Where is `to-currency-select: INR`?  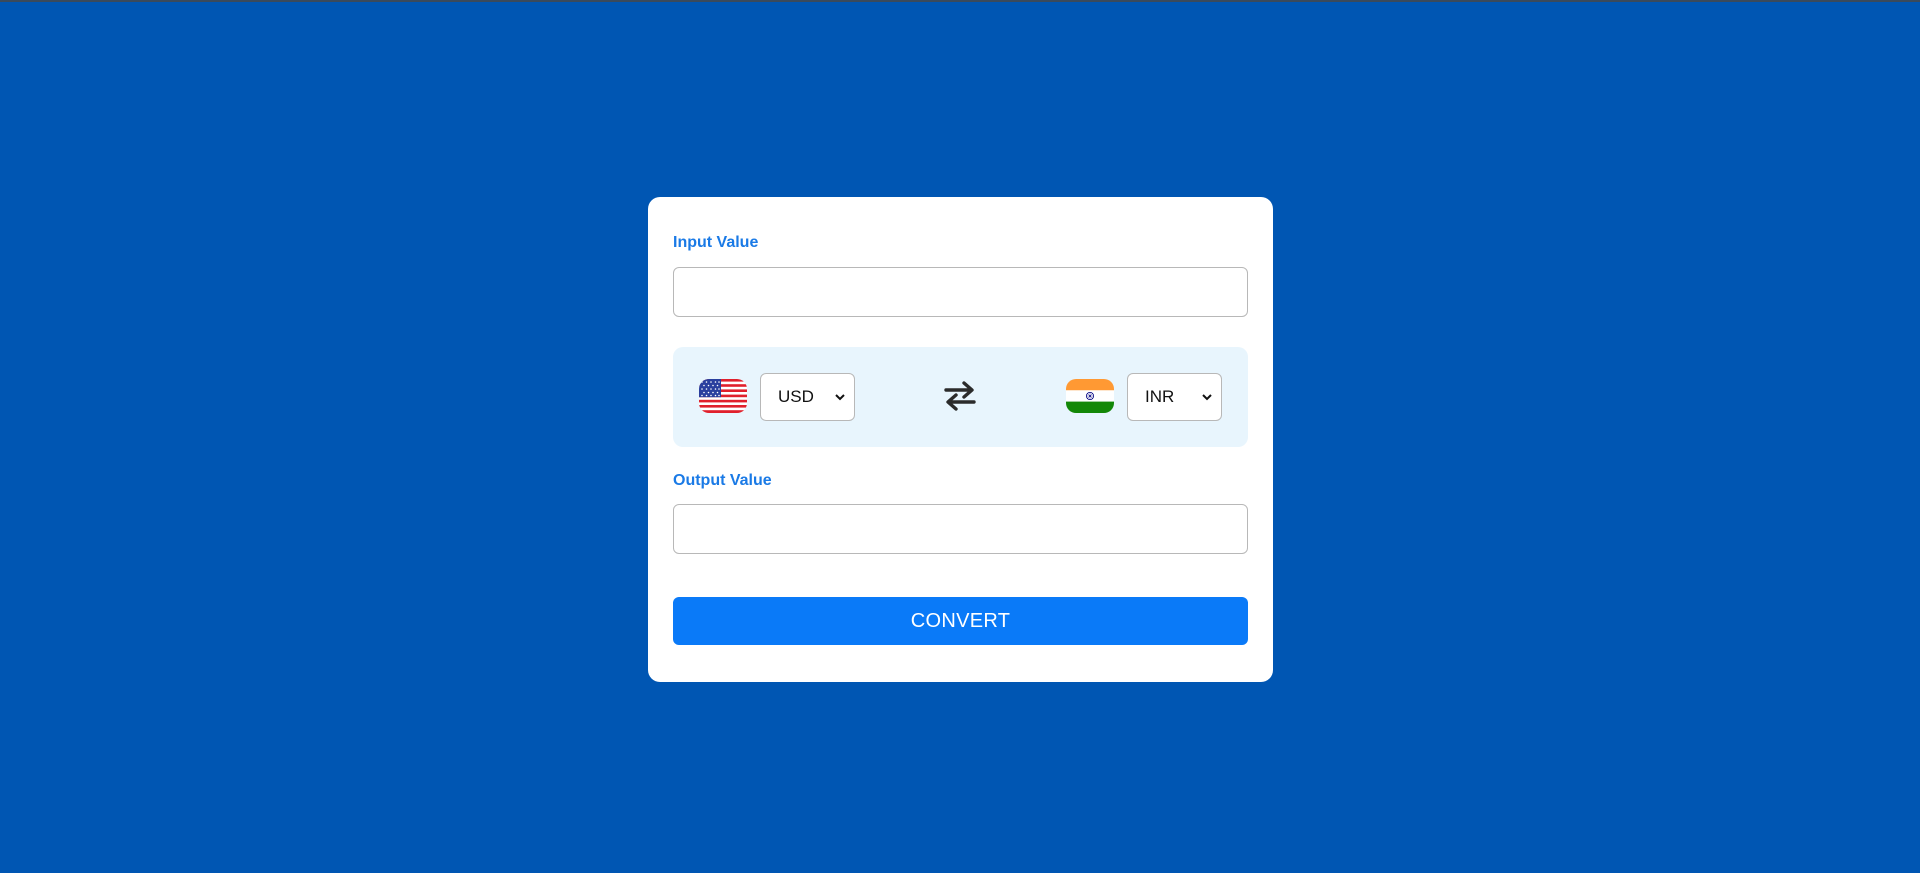 to-currency-select: INR is located at coordinates (1174, 397).